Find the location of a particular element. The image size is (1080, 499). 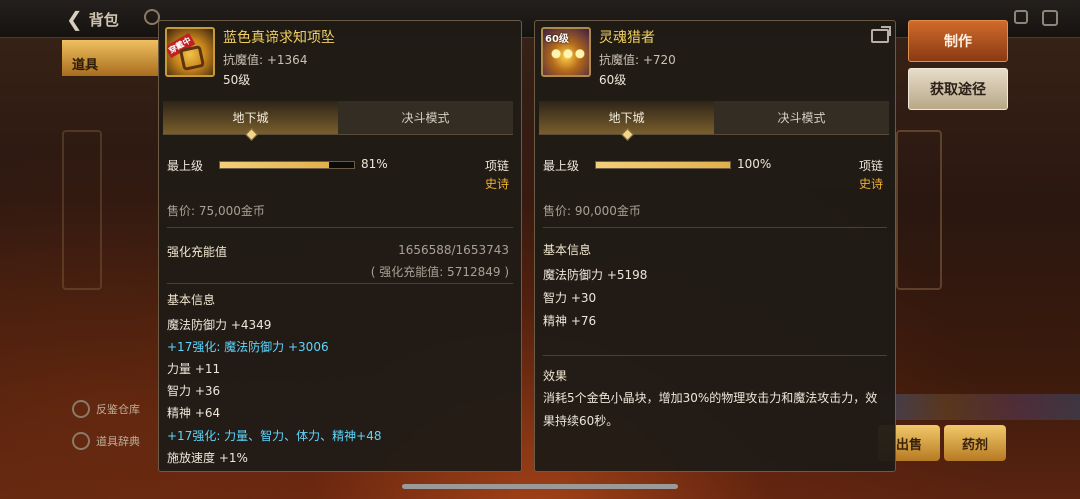

sell-price: 售价: 90,000金币 is located at coordinates (592, 211).